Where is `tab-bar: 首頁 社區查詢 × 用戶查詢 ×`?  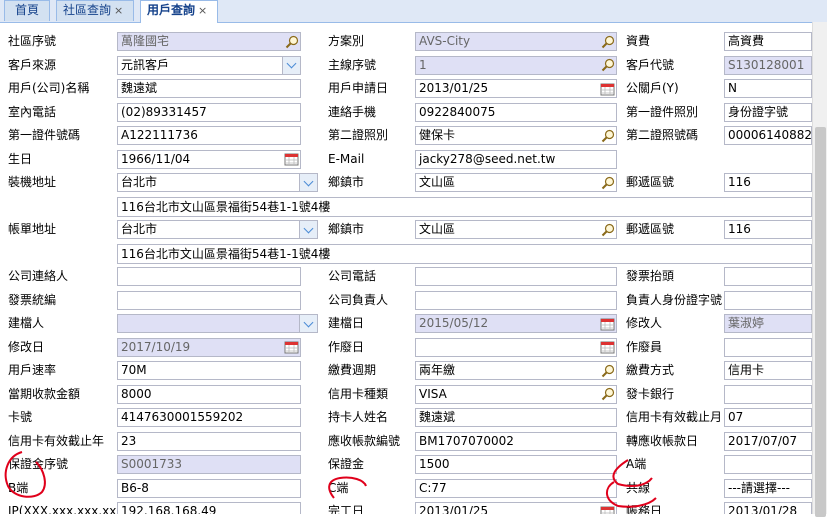 tab-bar: 首頁 社區查詢 × 用戶查詢 × is located at coordinates (413, 11).